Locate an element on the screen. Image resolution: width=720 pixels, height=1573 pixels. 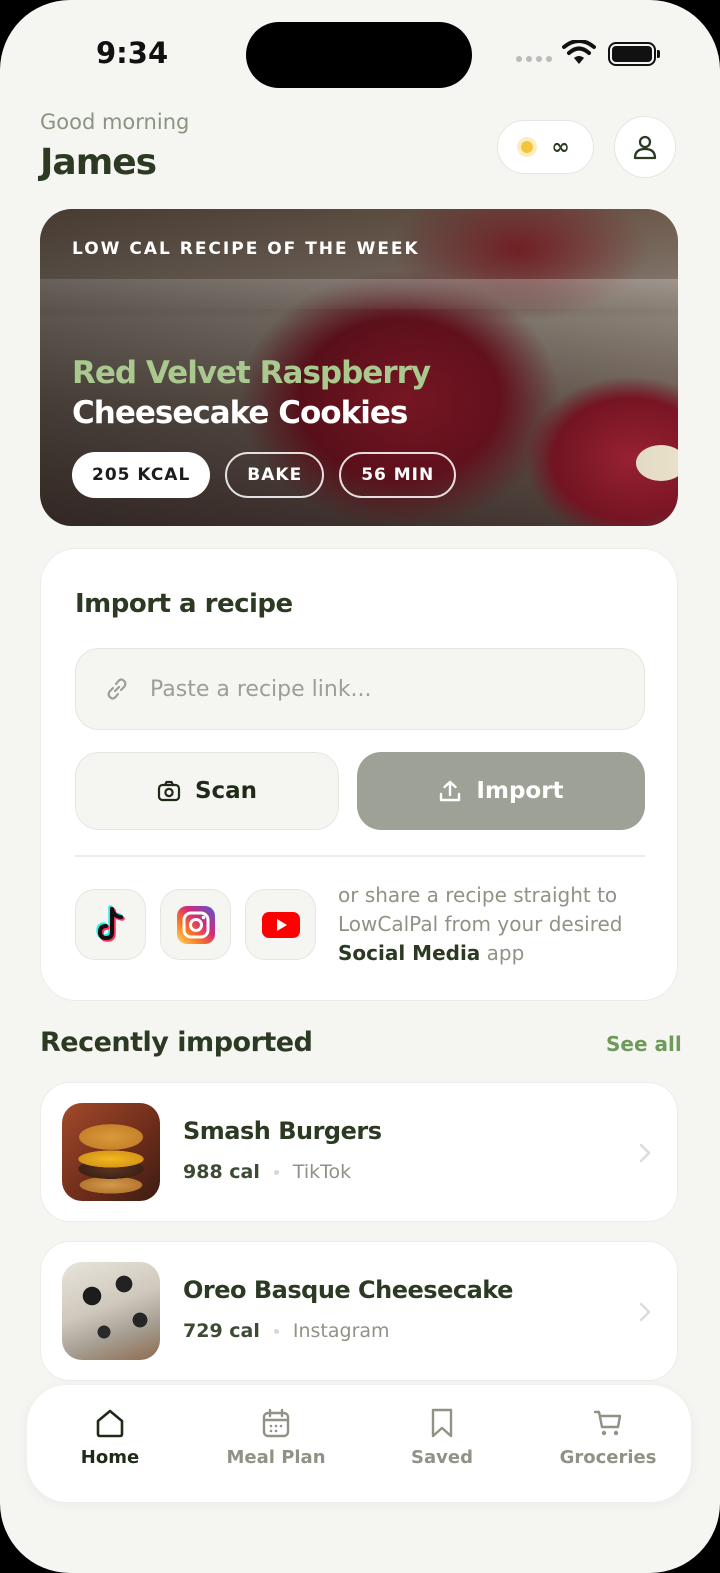
battery-icon is located at coordinates (634, 54).